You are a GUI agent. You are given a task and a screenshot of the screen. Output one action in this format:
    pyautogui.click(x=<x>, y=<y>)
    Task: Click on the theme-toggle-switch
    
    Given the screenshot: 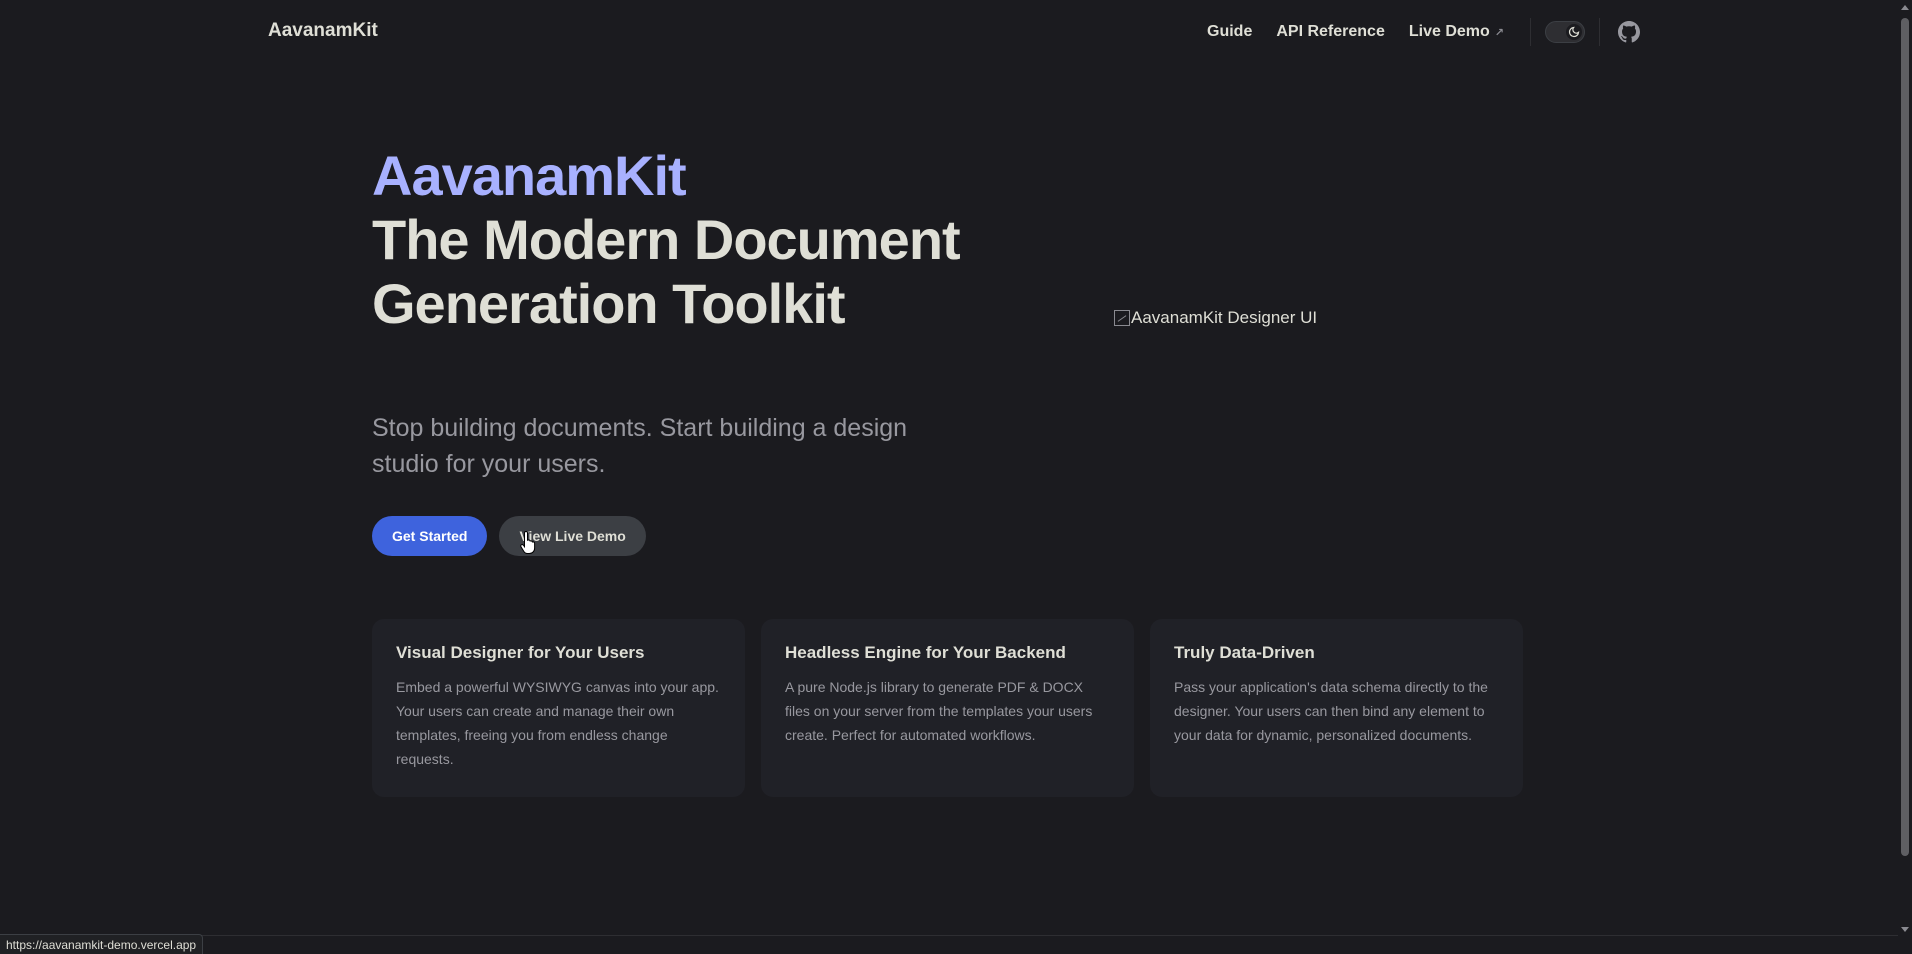 What is the action you would take?
    pyautogui.click(x=1565, y=32)
    